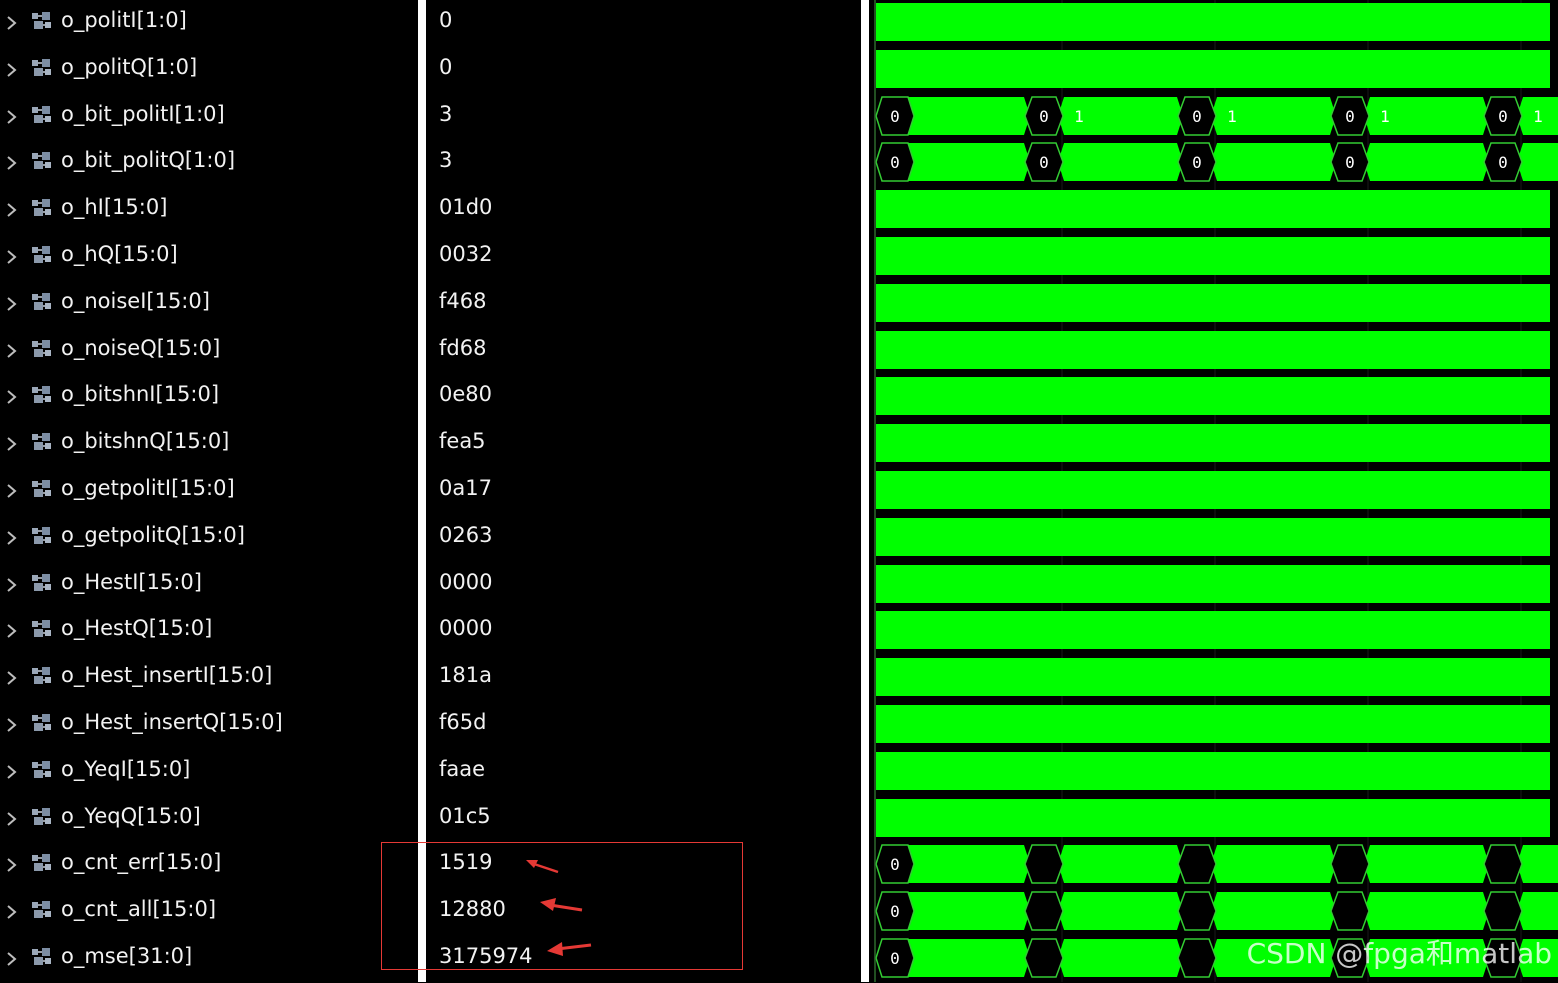  What do you see at coordinates (643, 304) in the screenshot?
I see `value-row: f468` at bounding box center [643, 304].